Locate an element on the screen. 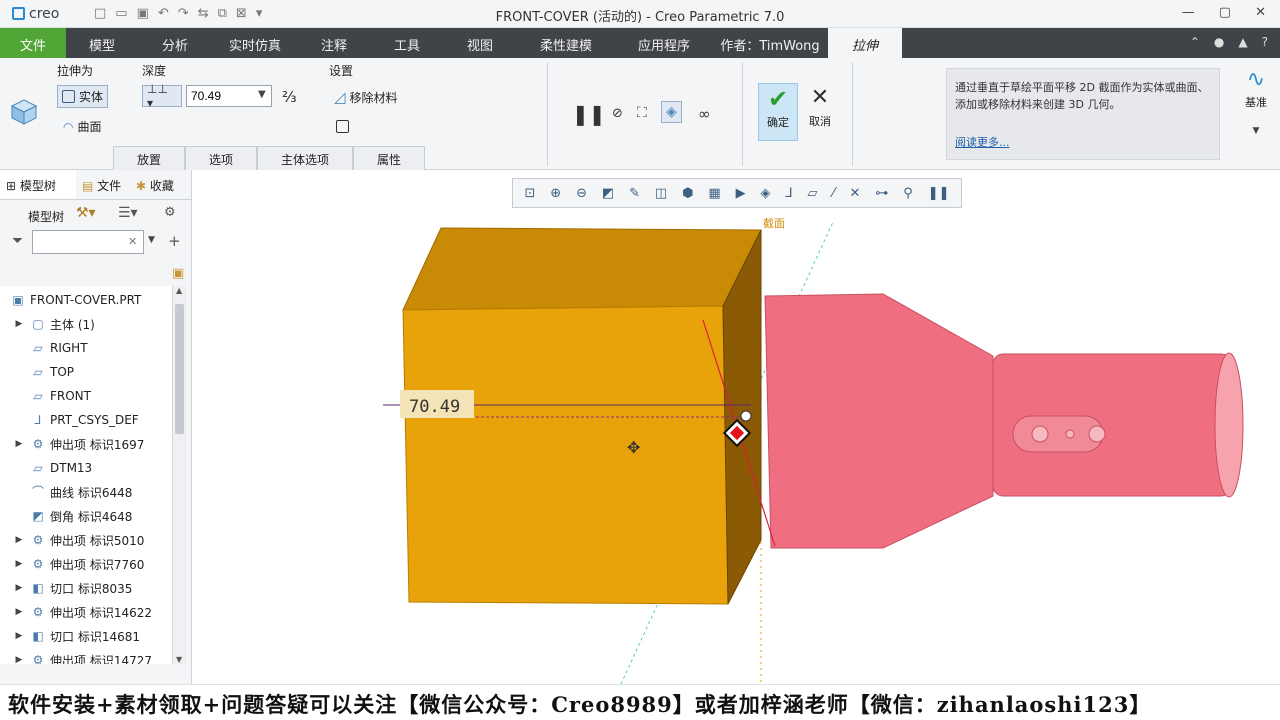 Image resolution: width=1280 pixels, height=720 pixels. help-icon: ? is located at coordinates (1265, 43).